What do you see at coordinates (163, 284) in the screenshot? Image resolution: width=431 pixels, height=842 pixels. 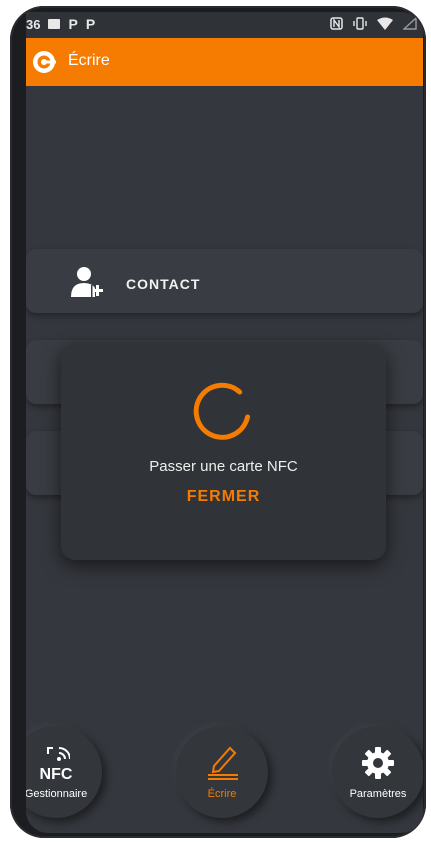 I see `contact-label: CONTACT` at bounding box center [163, 284].